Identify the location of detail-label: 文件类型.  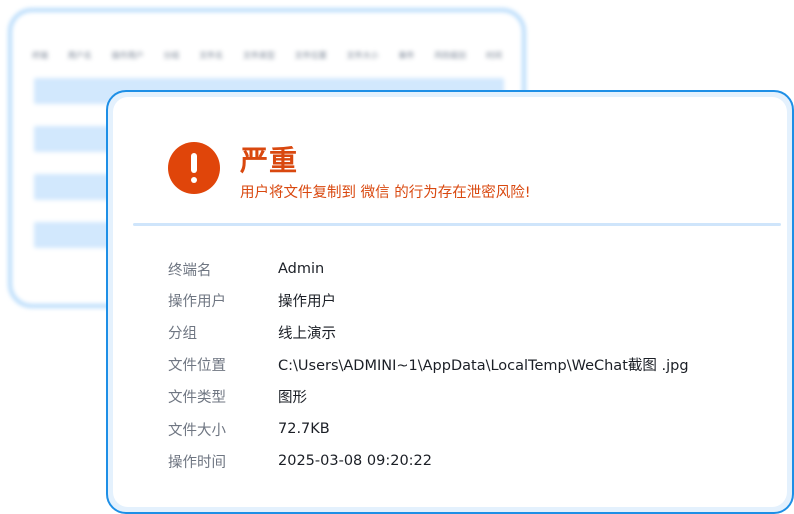
(197, 397).